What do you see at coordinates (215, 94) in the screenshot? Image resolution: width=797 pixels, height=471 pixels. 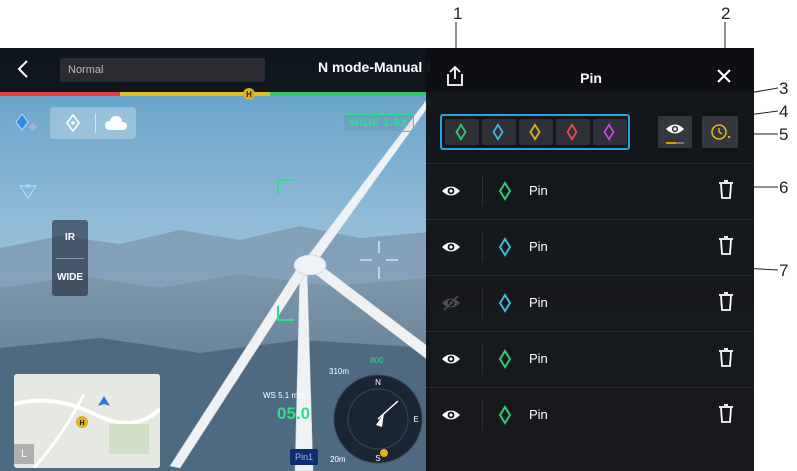 I see `signal-status-bar` at bounding box center [215, 94].